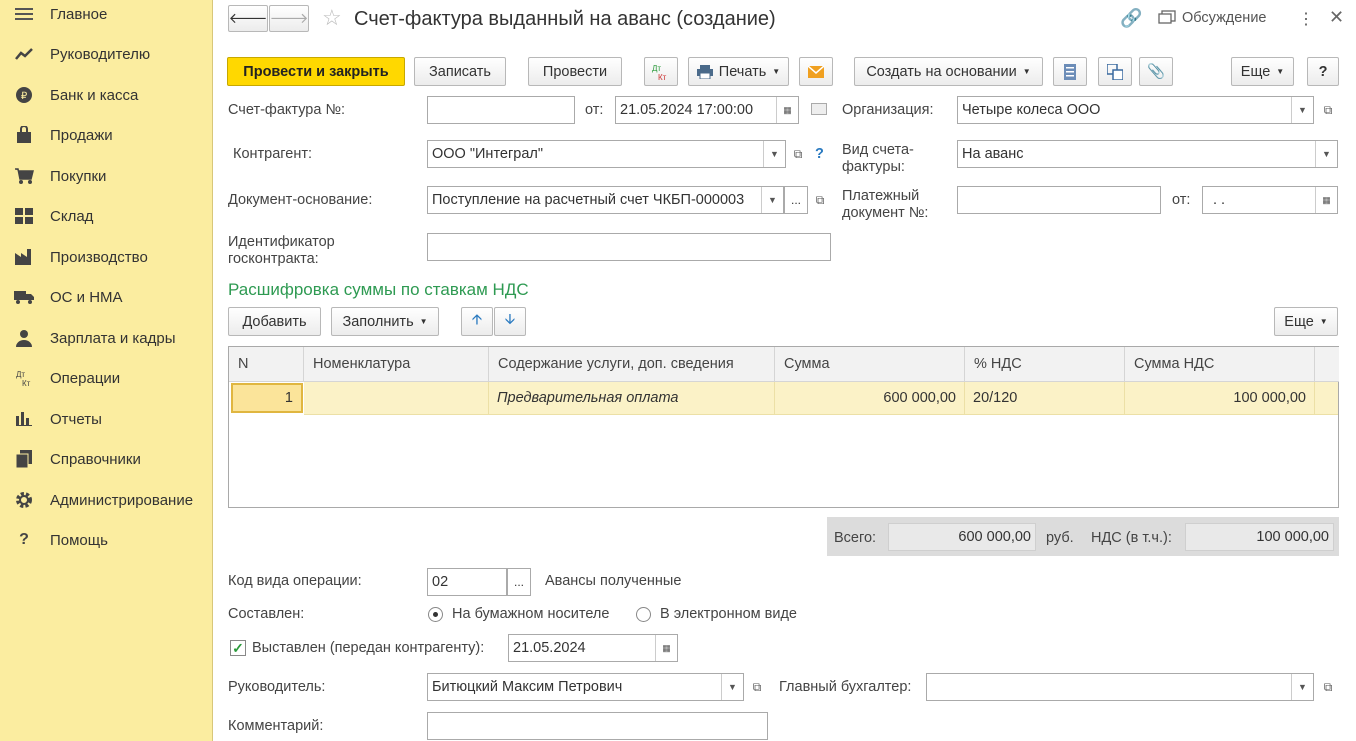 This screenshot has width=1356, height=741. Describe the element at coordinates (316, 71) in the screenshot. I see `post-and-close-button: Провести и закрыть` at that location.